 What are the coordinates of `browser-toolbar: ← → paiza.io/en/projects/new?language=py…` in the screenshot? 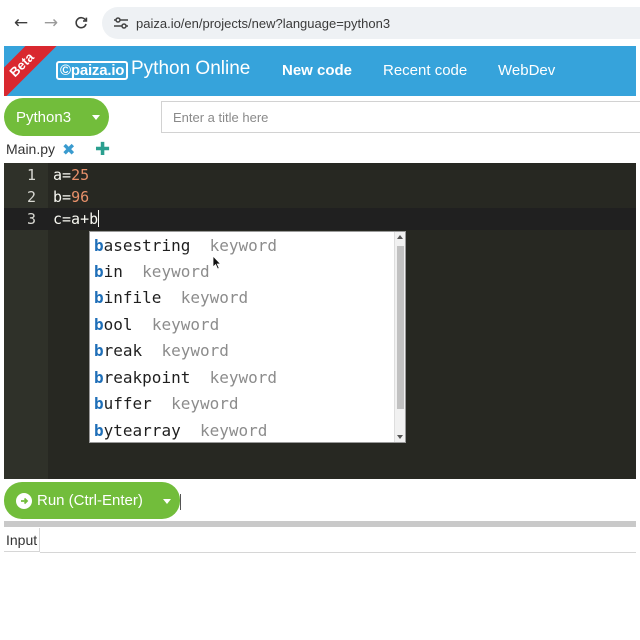 It's located at (320, 23).